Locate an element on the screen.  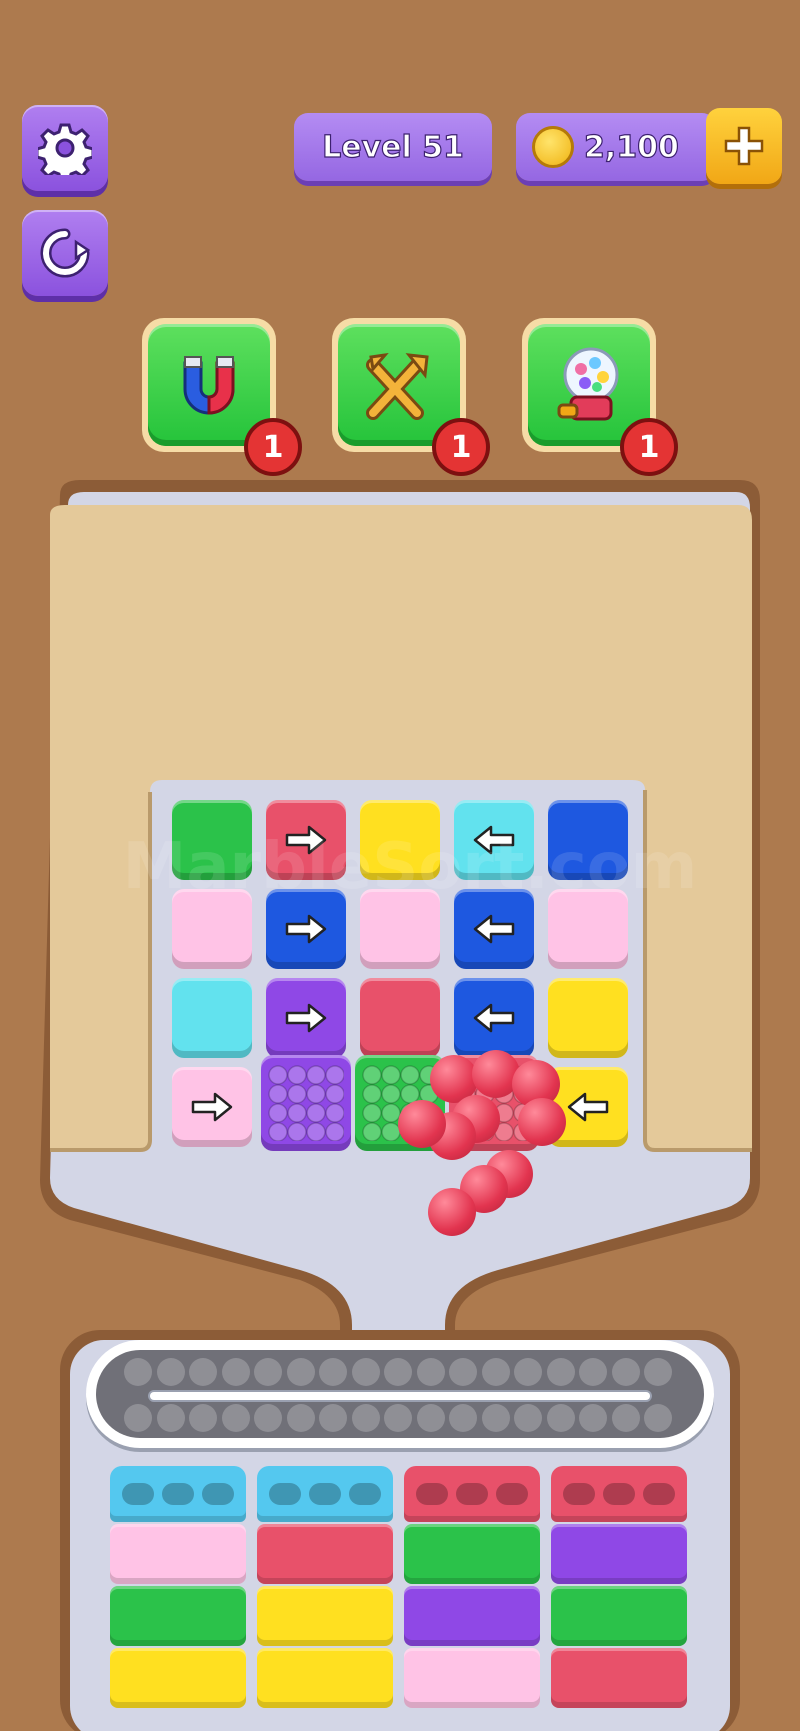
watermark: MarbleSort.com is located at coordinates (410, 867).